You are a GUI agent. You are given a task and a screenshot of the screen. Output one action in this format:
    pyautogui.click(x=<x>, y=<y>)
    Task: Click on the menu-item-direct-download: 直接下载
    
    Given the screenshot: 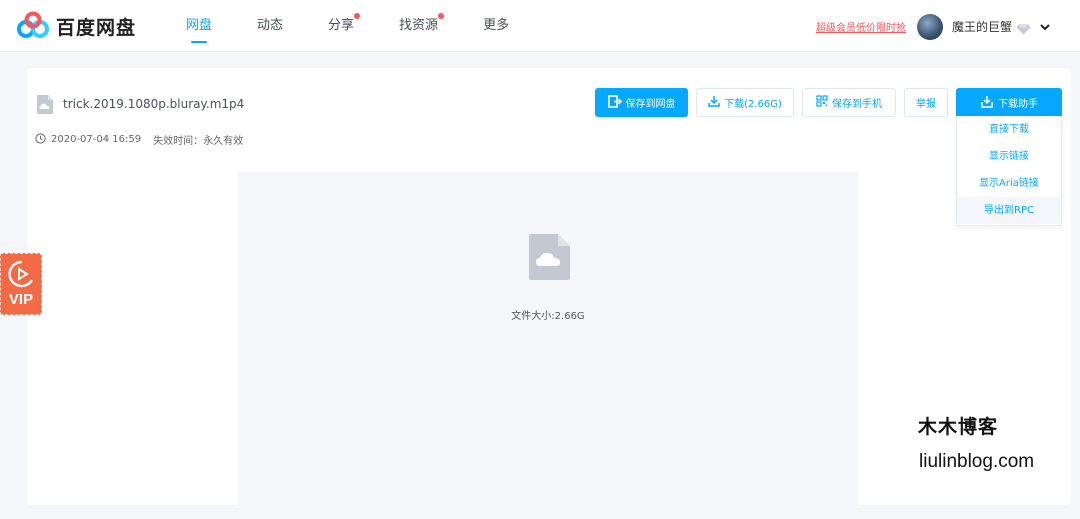 What is the action you would take?
    pyautogui.click(x=1009, y=129)
    